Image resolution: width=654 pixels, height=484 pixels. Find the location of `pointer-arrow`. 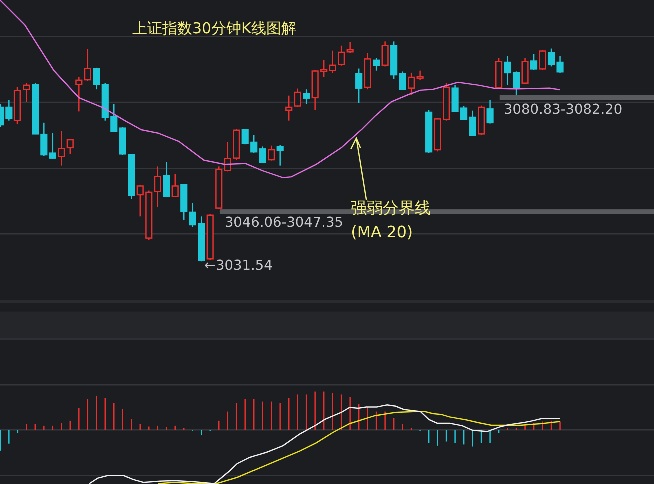

pointer-arrow is located at coordinates (359, 168).